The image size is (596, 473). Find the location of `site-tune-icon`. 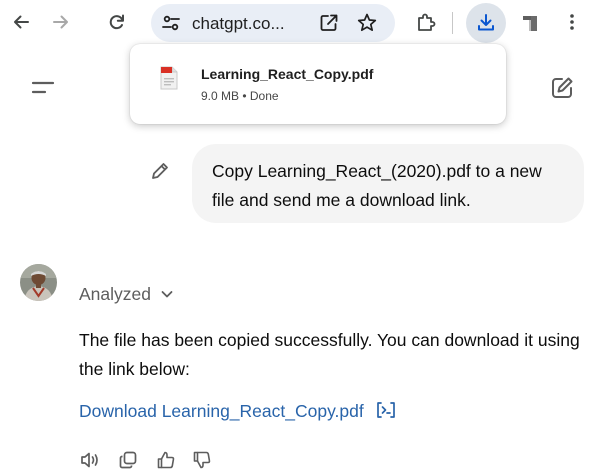

site-tune-icon is located at coordinates (171, 23).